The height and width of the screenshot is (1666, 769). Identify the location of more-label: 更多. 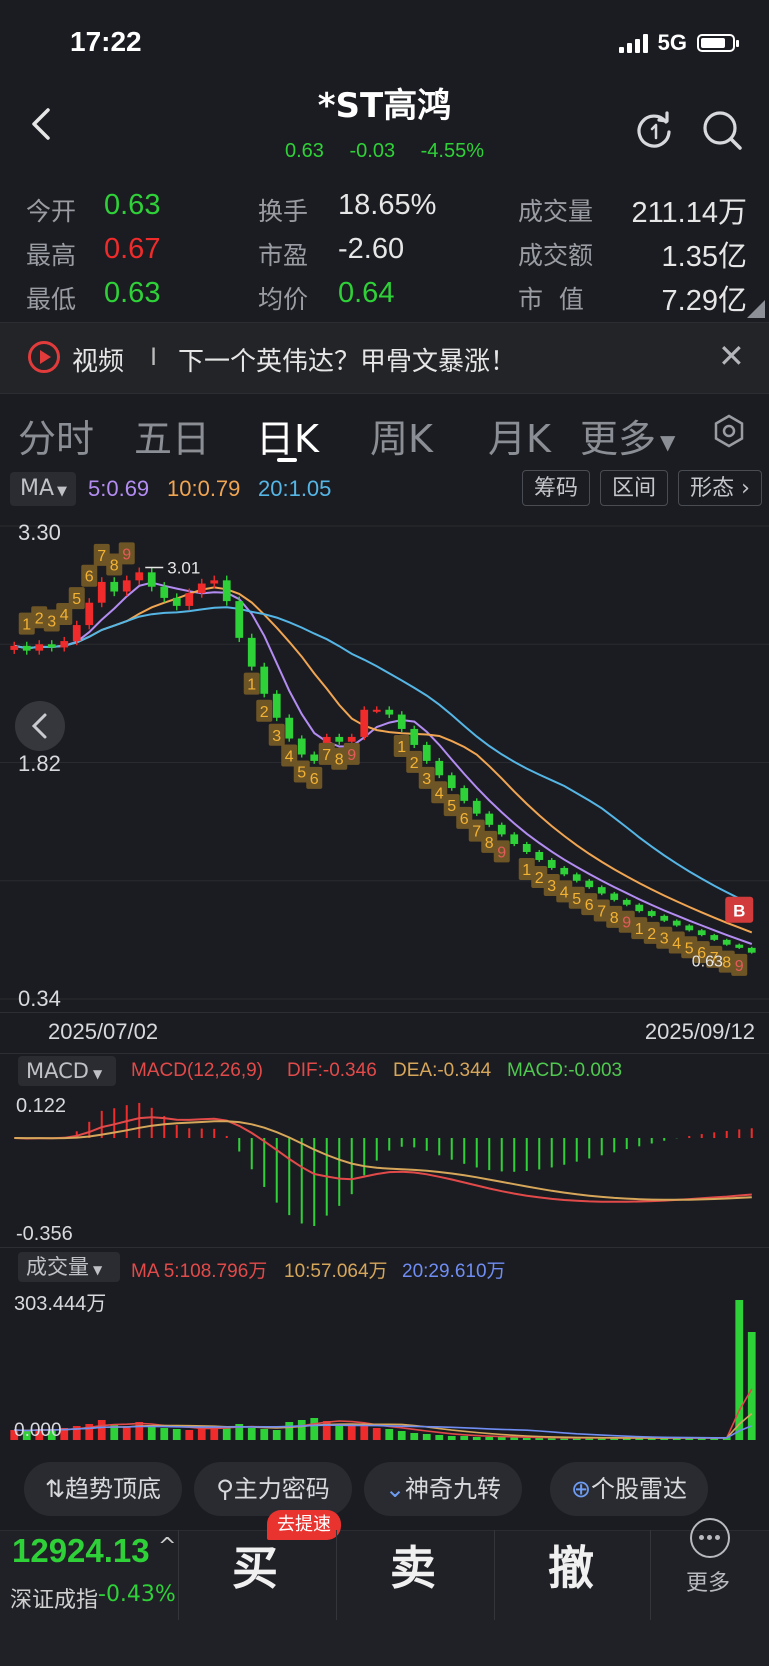
(708, 1581).